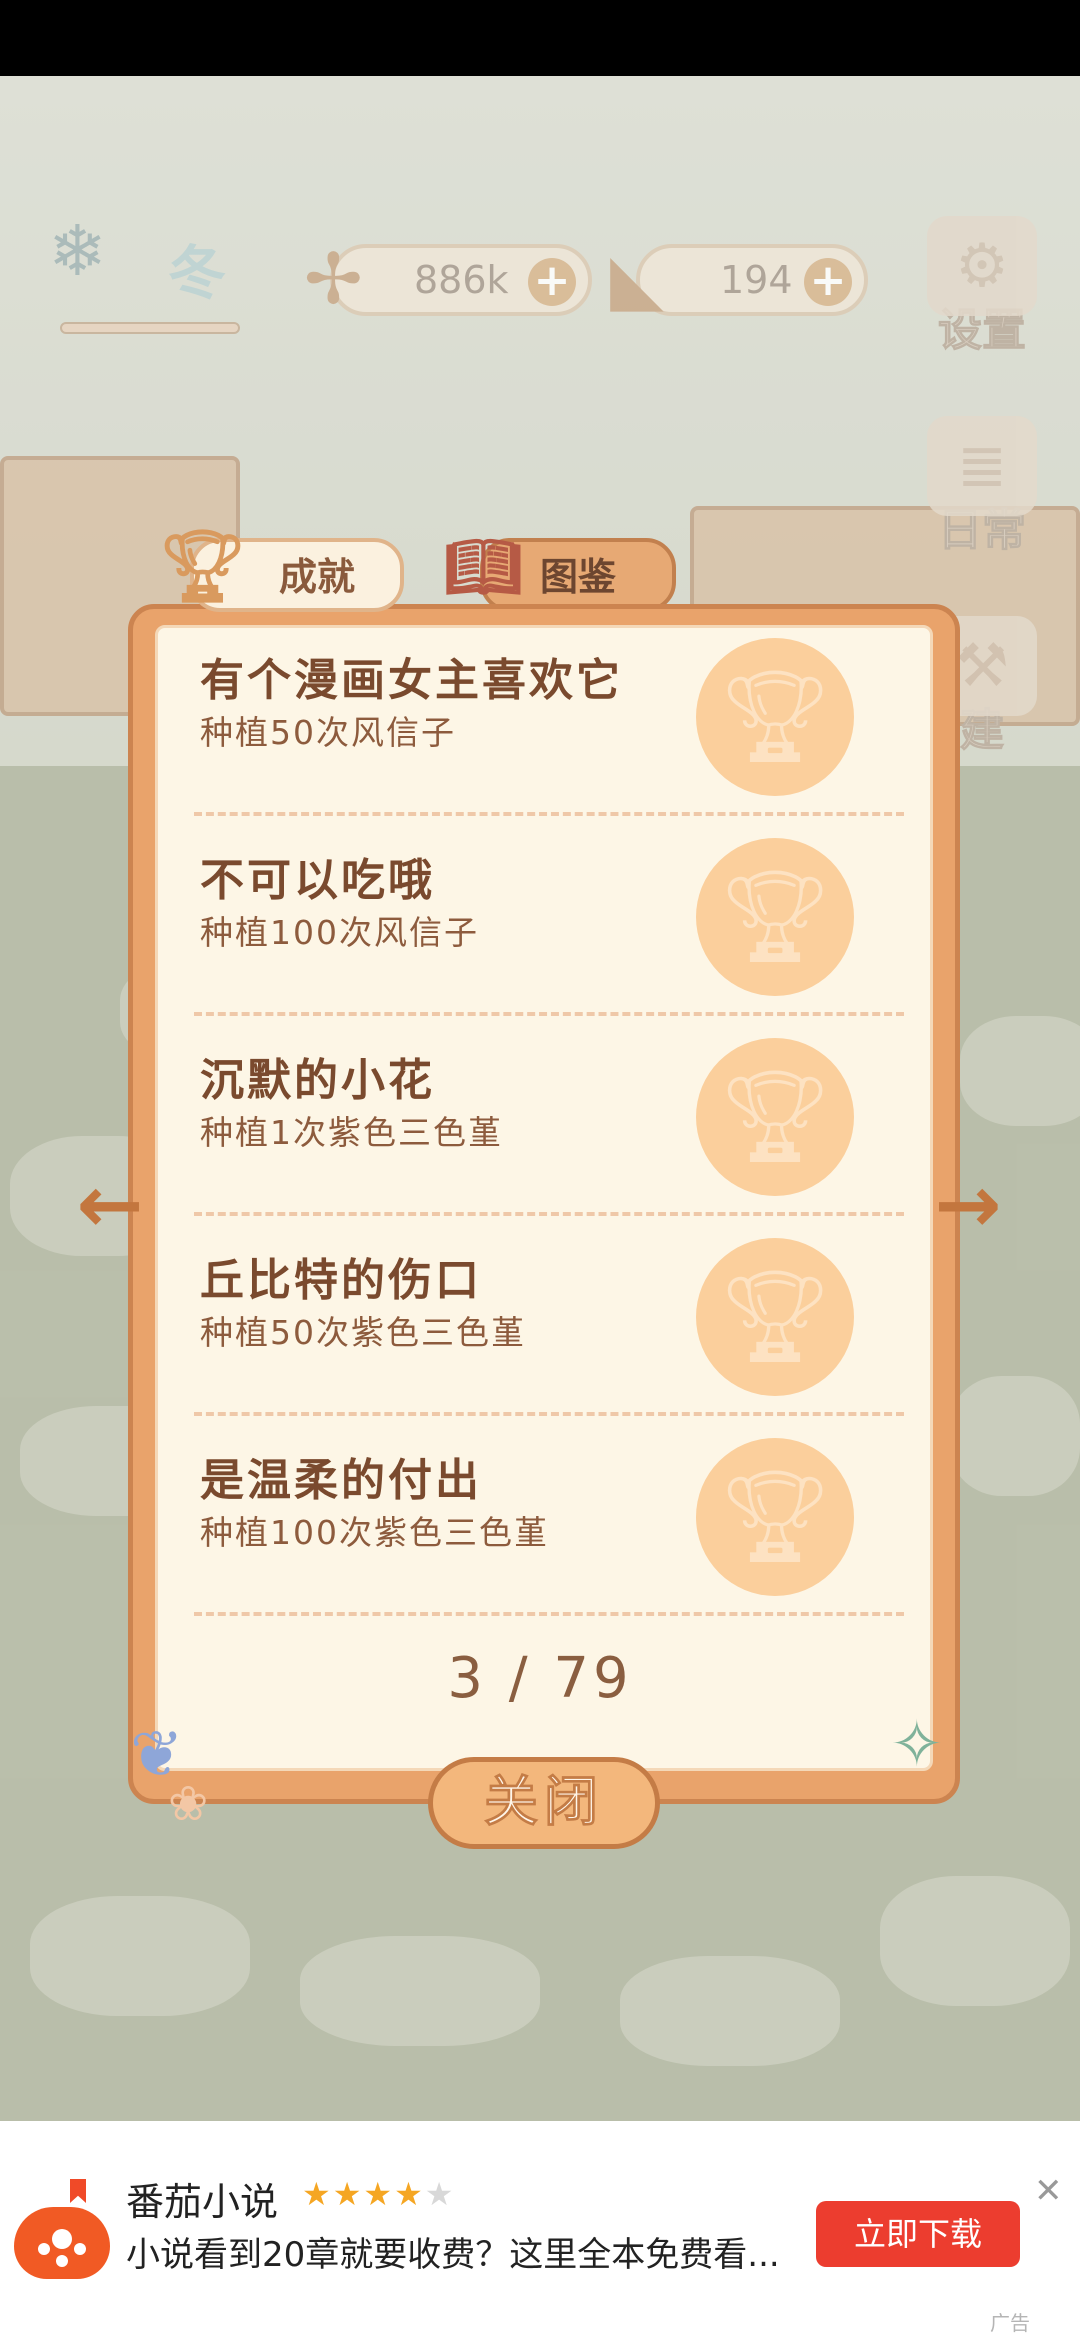 The width and height of the screenshot is (1080, 2340). Describe the element at coordinates (341, 1280) in the screenshot. I see `achievement-title: 丘比特的伤口` at that location.